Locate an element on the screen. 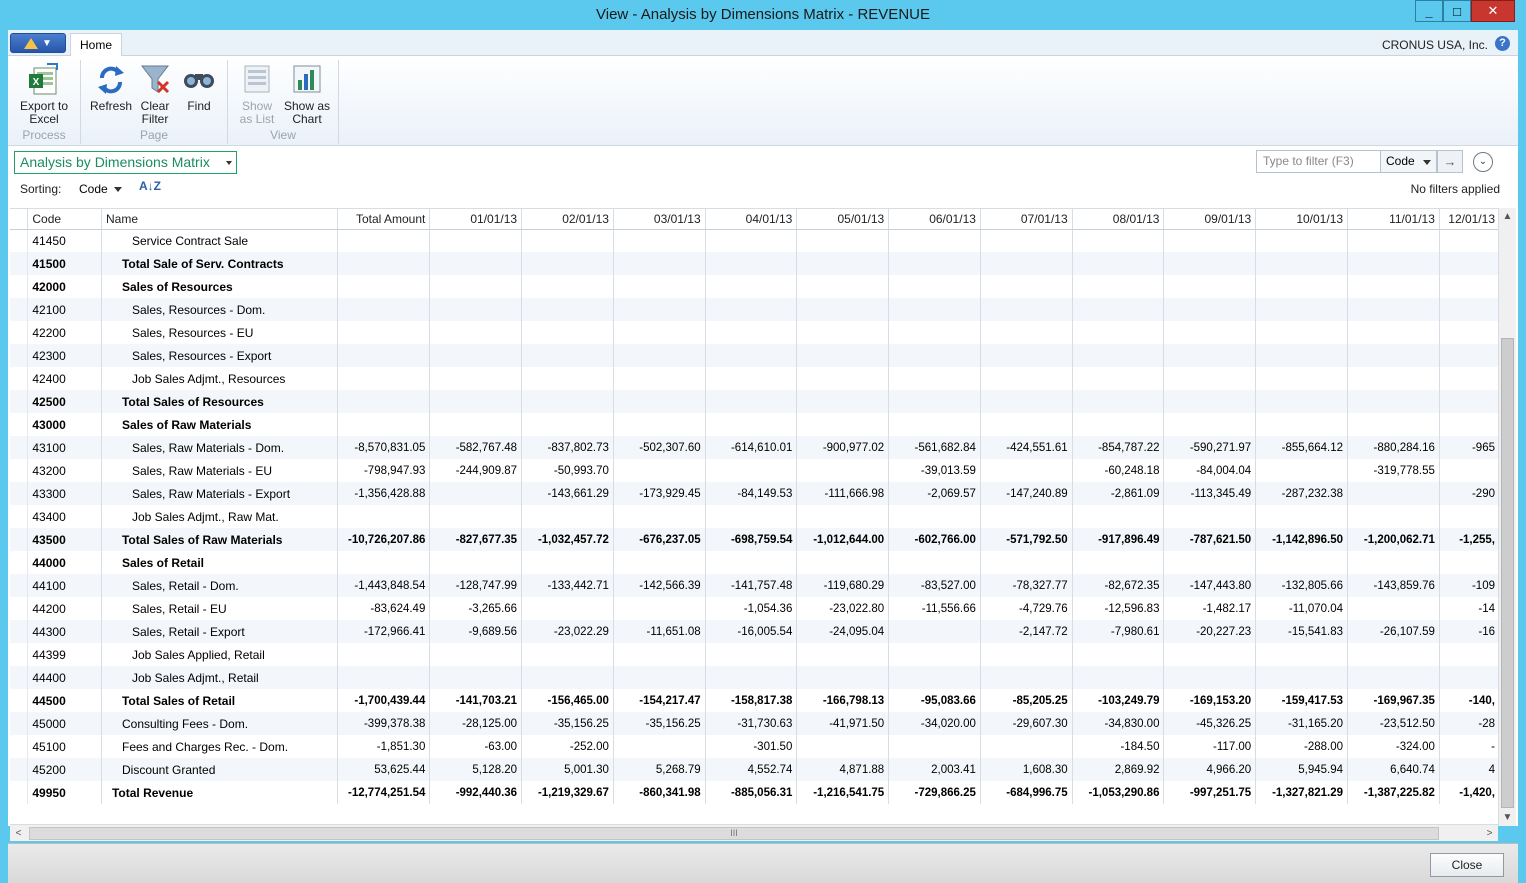  period-amount-cell: -142,566.39 is located at coordinates (659, 585).